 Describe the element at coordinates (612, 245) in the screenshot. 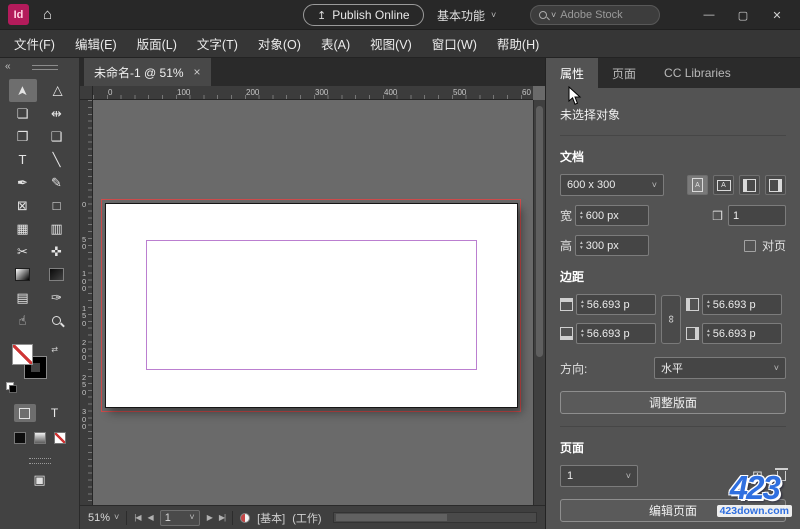

I see `height-field: ▴ ▾ 300 px` at that location.